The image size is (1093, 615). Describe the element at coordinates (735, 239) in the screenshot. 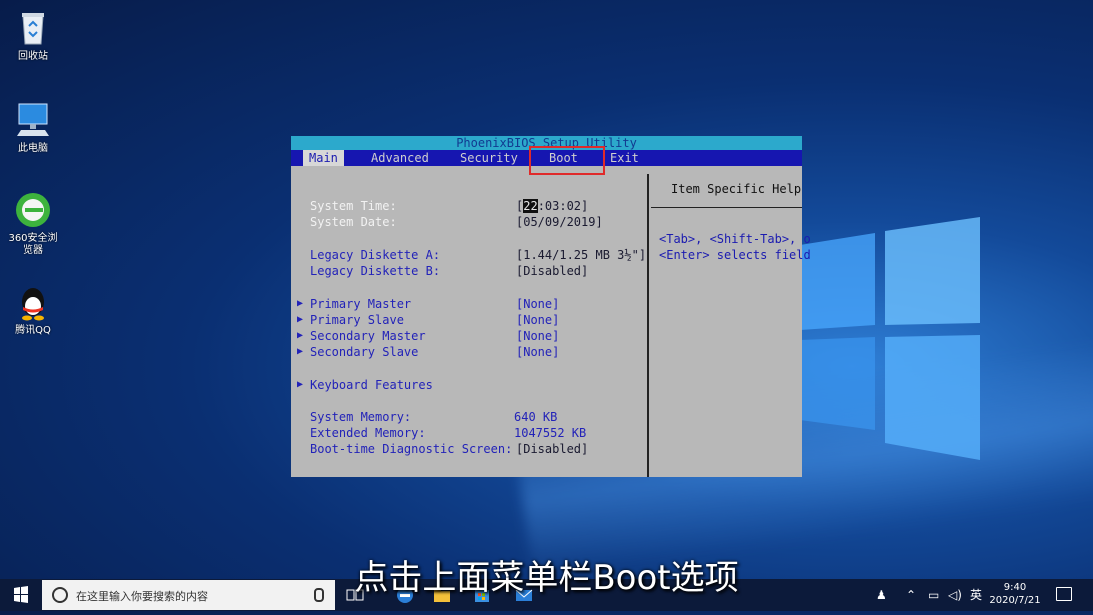

I see `help-line: <Tab>, <Shift-Tab>, o` at that location.